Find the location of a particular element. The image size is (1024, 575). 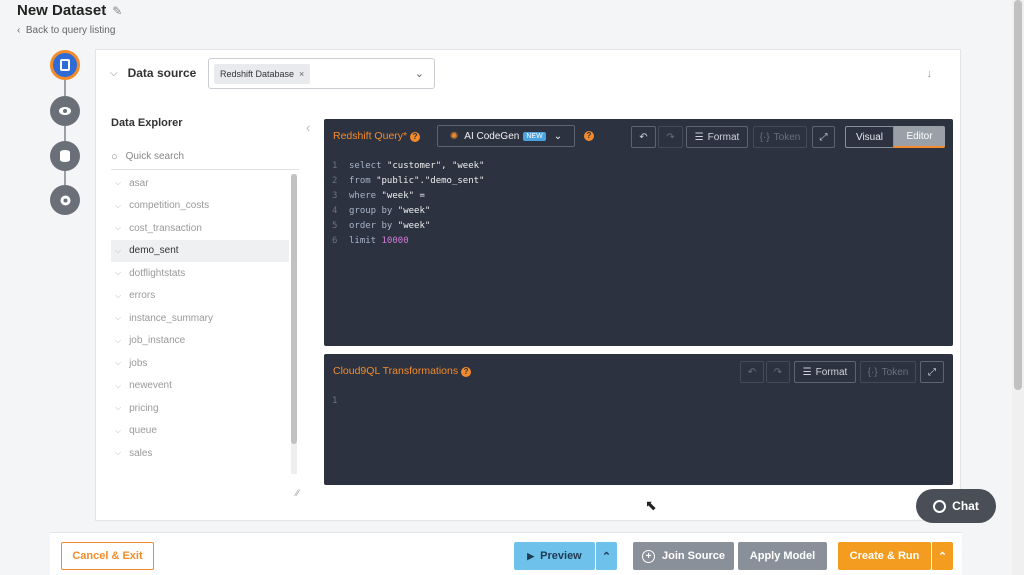

remove-chip-icon: × is located at coordinates (301, 74).